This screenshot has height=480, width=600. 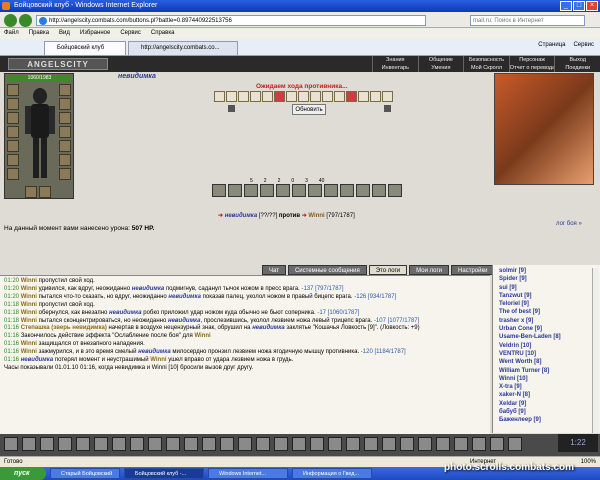 What do you see at coordinates (569, 224) in the screenshot?
I see `fight-log-link: лог боя »` at bounding box center [569, 224].